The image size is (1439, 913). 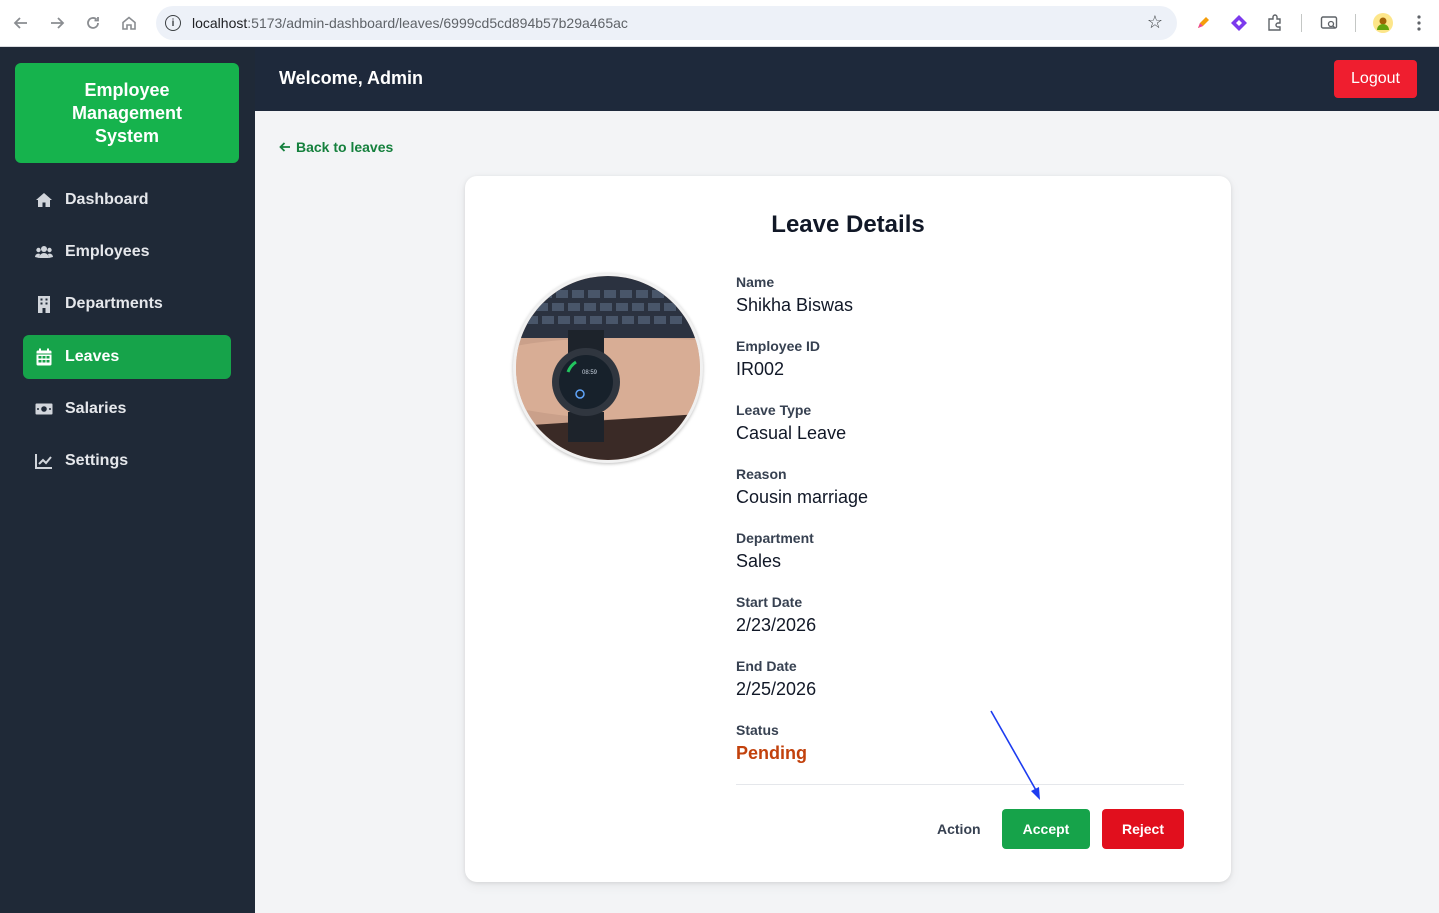 What do you see at coordinates (1383, 23) in the screenshot?
I see `profile-avatar-icon` at bounding box center [1383, 23].